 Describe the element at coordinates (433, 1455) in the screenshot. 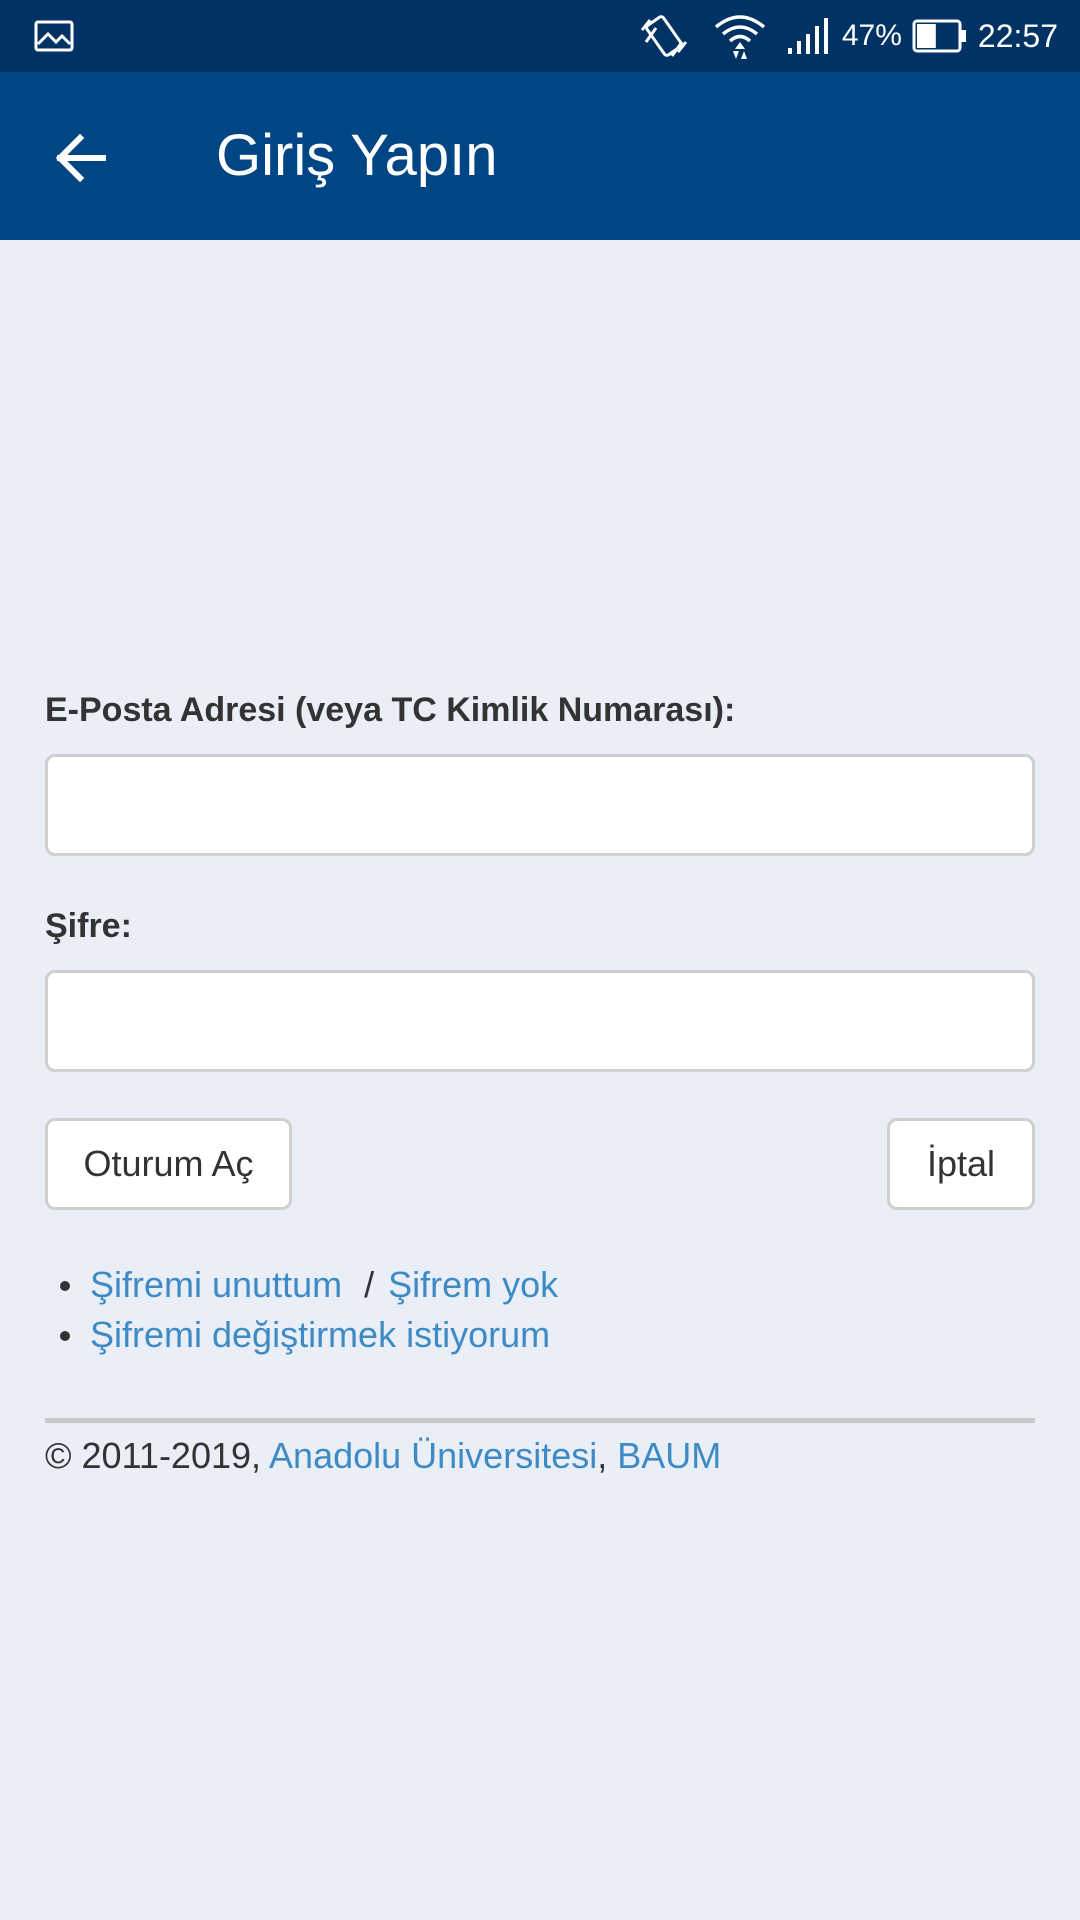

I see `university-link: Anadolu Üniversitesi` at that location.